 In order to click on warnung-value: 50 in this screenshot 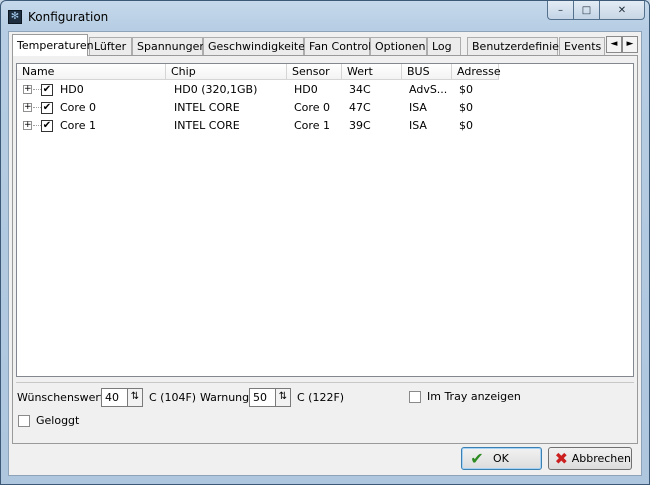, I will do `click(260, 397)`.